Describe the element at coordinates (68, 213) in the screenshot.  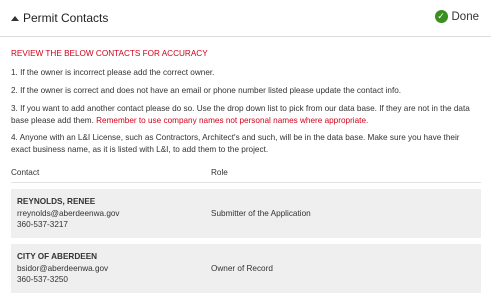
I see `contact-email: rreynolds@aberdeenwa.gov` at that location.